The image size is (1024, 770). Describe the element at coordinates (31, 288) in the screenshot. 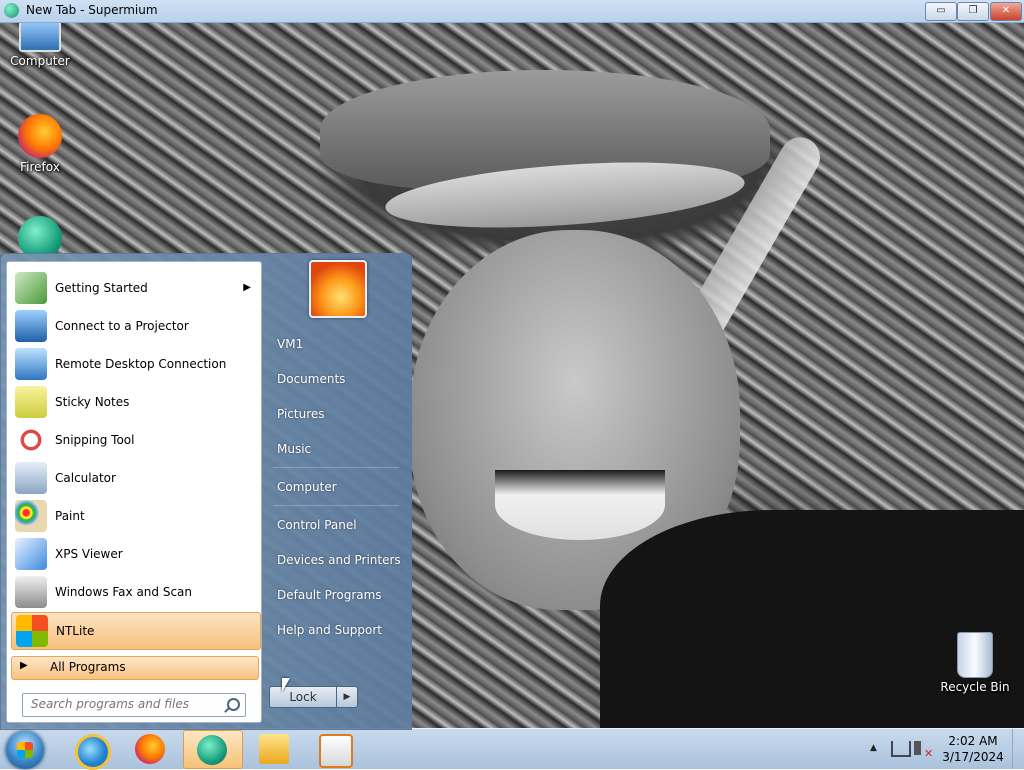

I see `getting-started-icon` at that location.